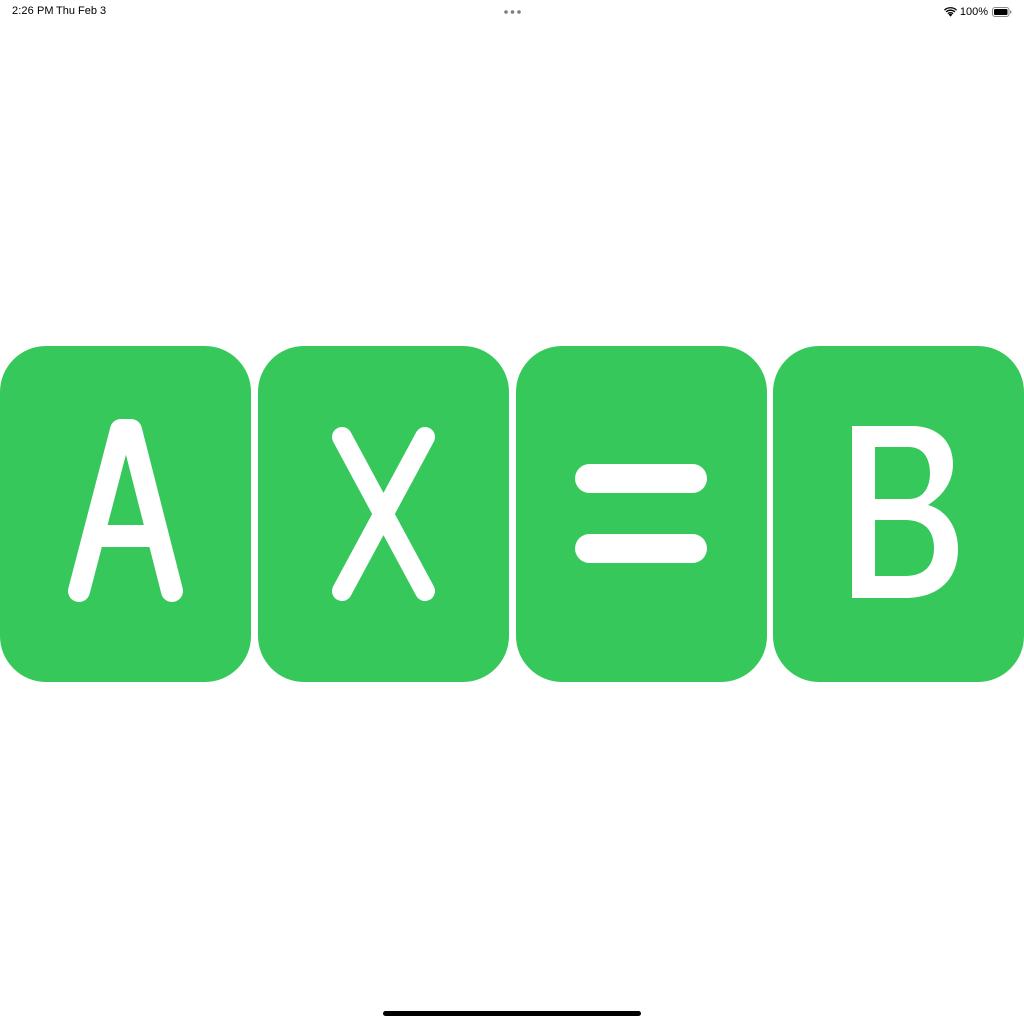  I want to click on tile-equals: =, so click(641, 514).